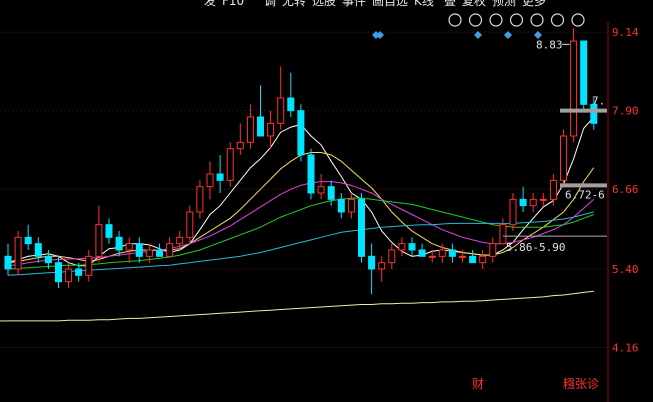 This screenshot has height=402, width=653. Describe the element at coordinates (581, 384) in the screenshot. I see `bottom-label-right: 糨张诊` at that location.